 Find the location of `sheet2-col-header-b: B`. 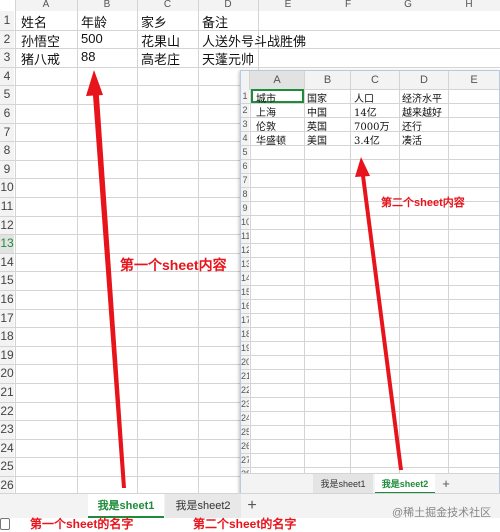

sheet2-col-header-b: B is located at coordinates (328, 80).